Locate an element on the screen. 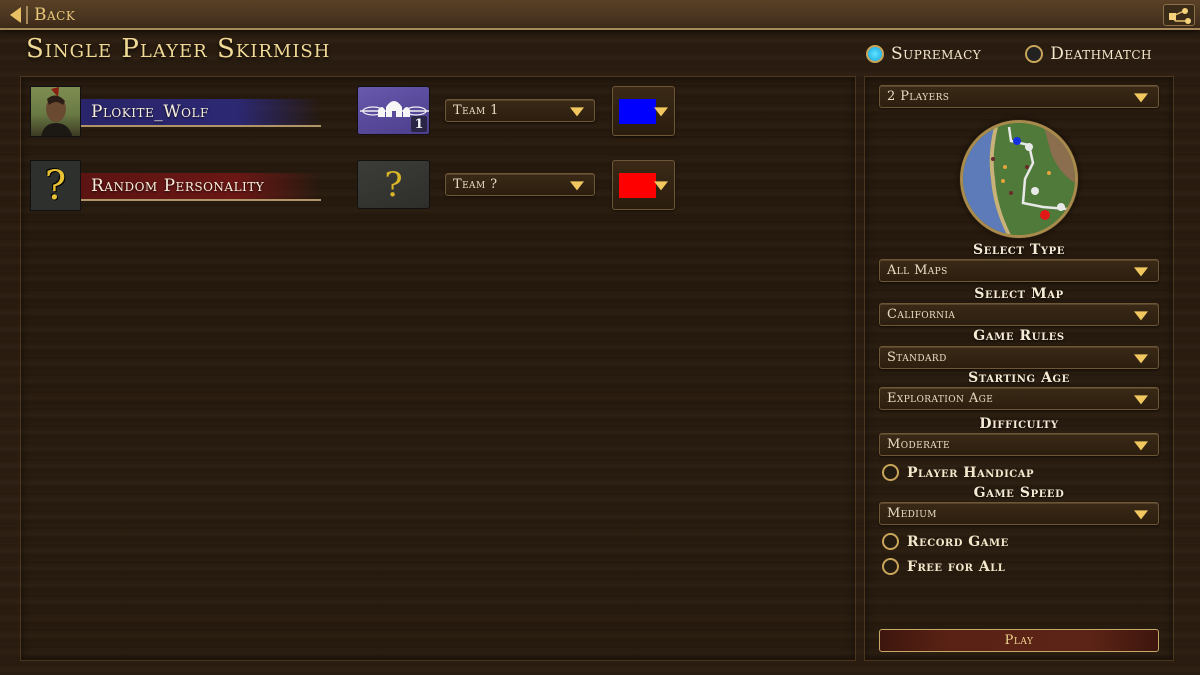 The height and width of the screenshot is (675, 1200). back-label: Back is located at coordinates (55, 15).